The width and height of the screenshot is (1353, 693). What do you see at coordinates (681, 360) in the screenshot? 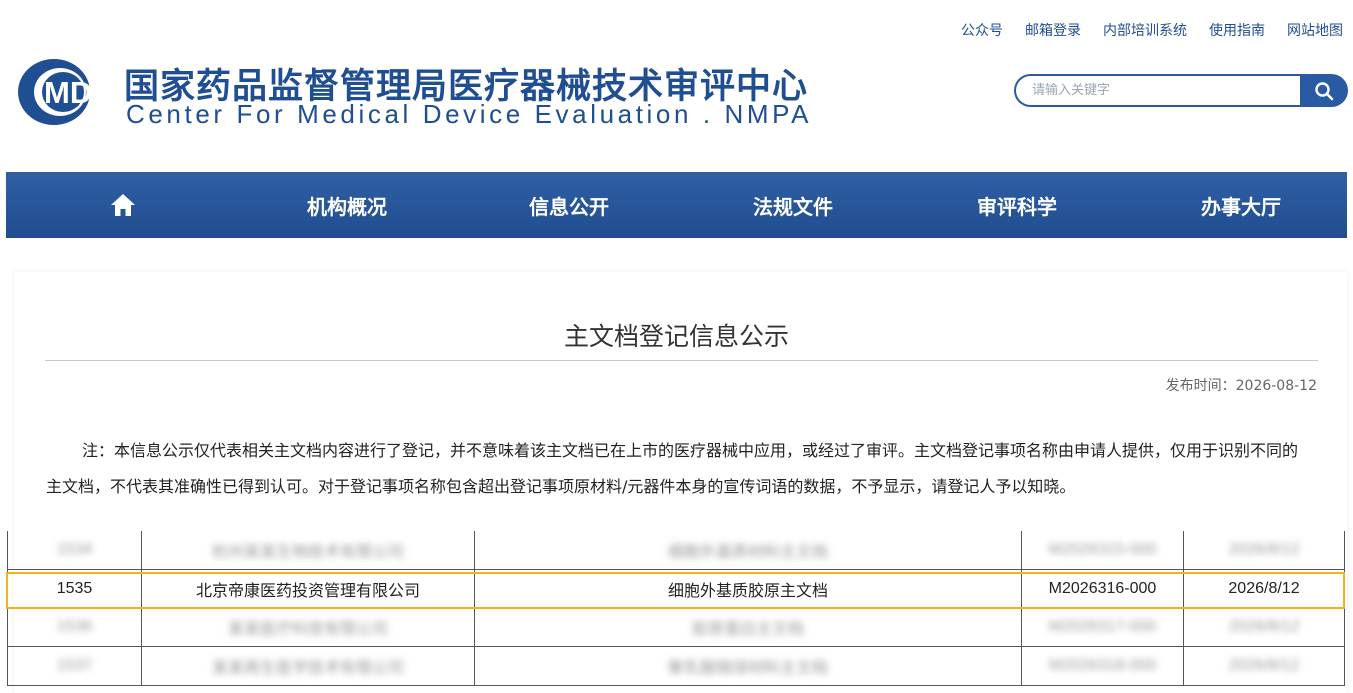
I see `title-divider` at bounding box center [681, 360].